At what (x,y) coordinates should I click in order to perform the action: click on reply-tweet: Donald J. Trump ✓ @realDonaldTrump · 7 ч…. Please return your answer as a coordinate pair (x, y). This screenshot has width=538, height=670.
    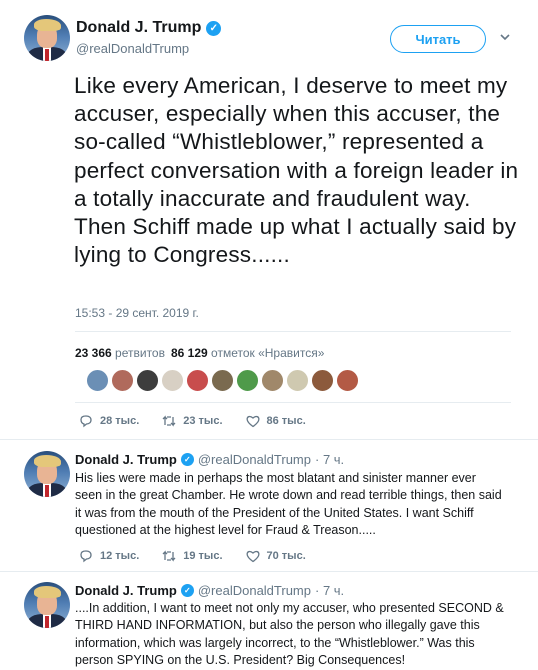
    Looking at the image, I should click on (269, 620).